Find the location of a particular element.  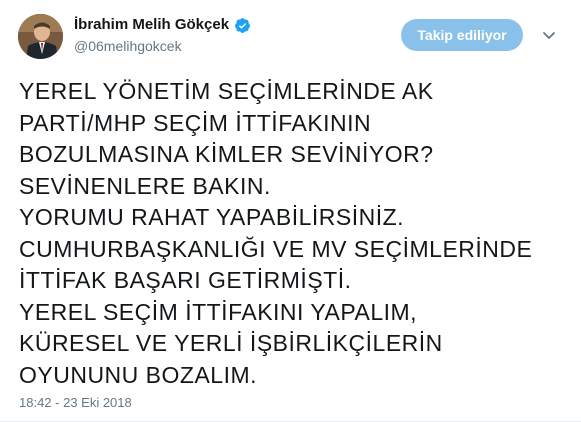

author-display-name: İbrahim Melih Gökçek is located at coordinates (151, 25).